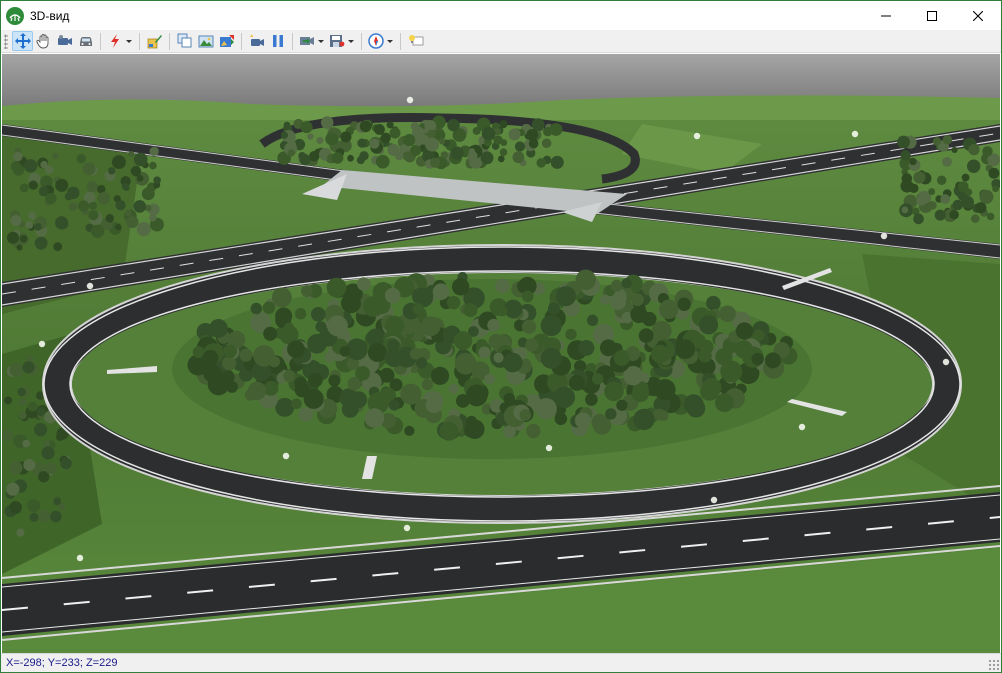  Describe the element at coordinates (978, 15) in the screenshot. I see `close-button` at that location.